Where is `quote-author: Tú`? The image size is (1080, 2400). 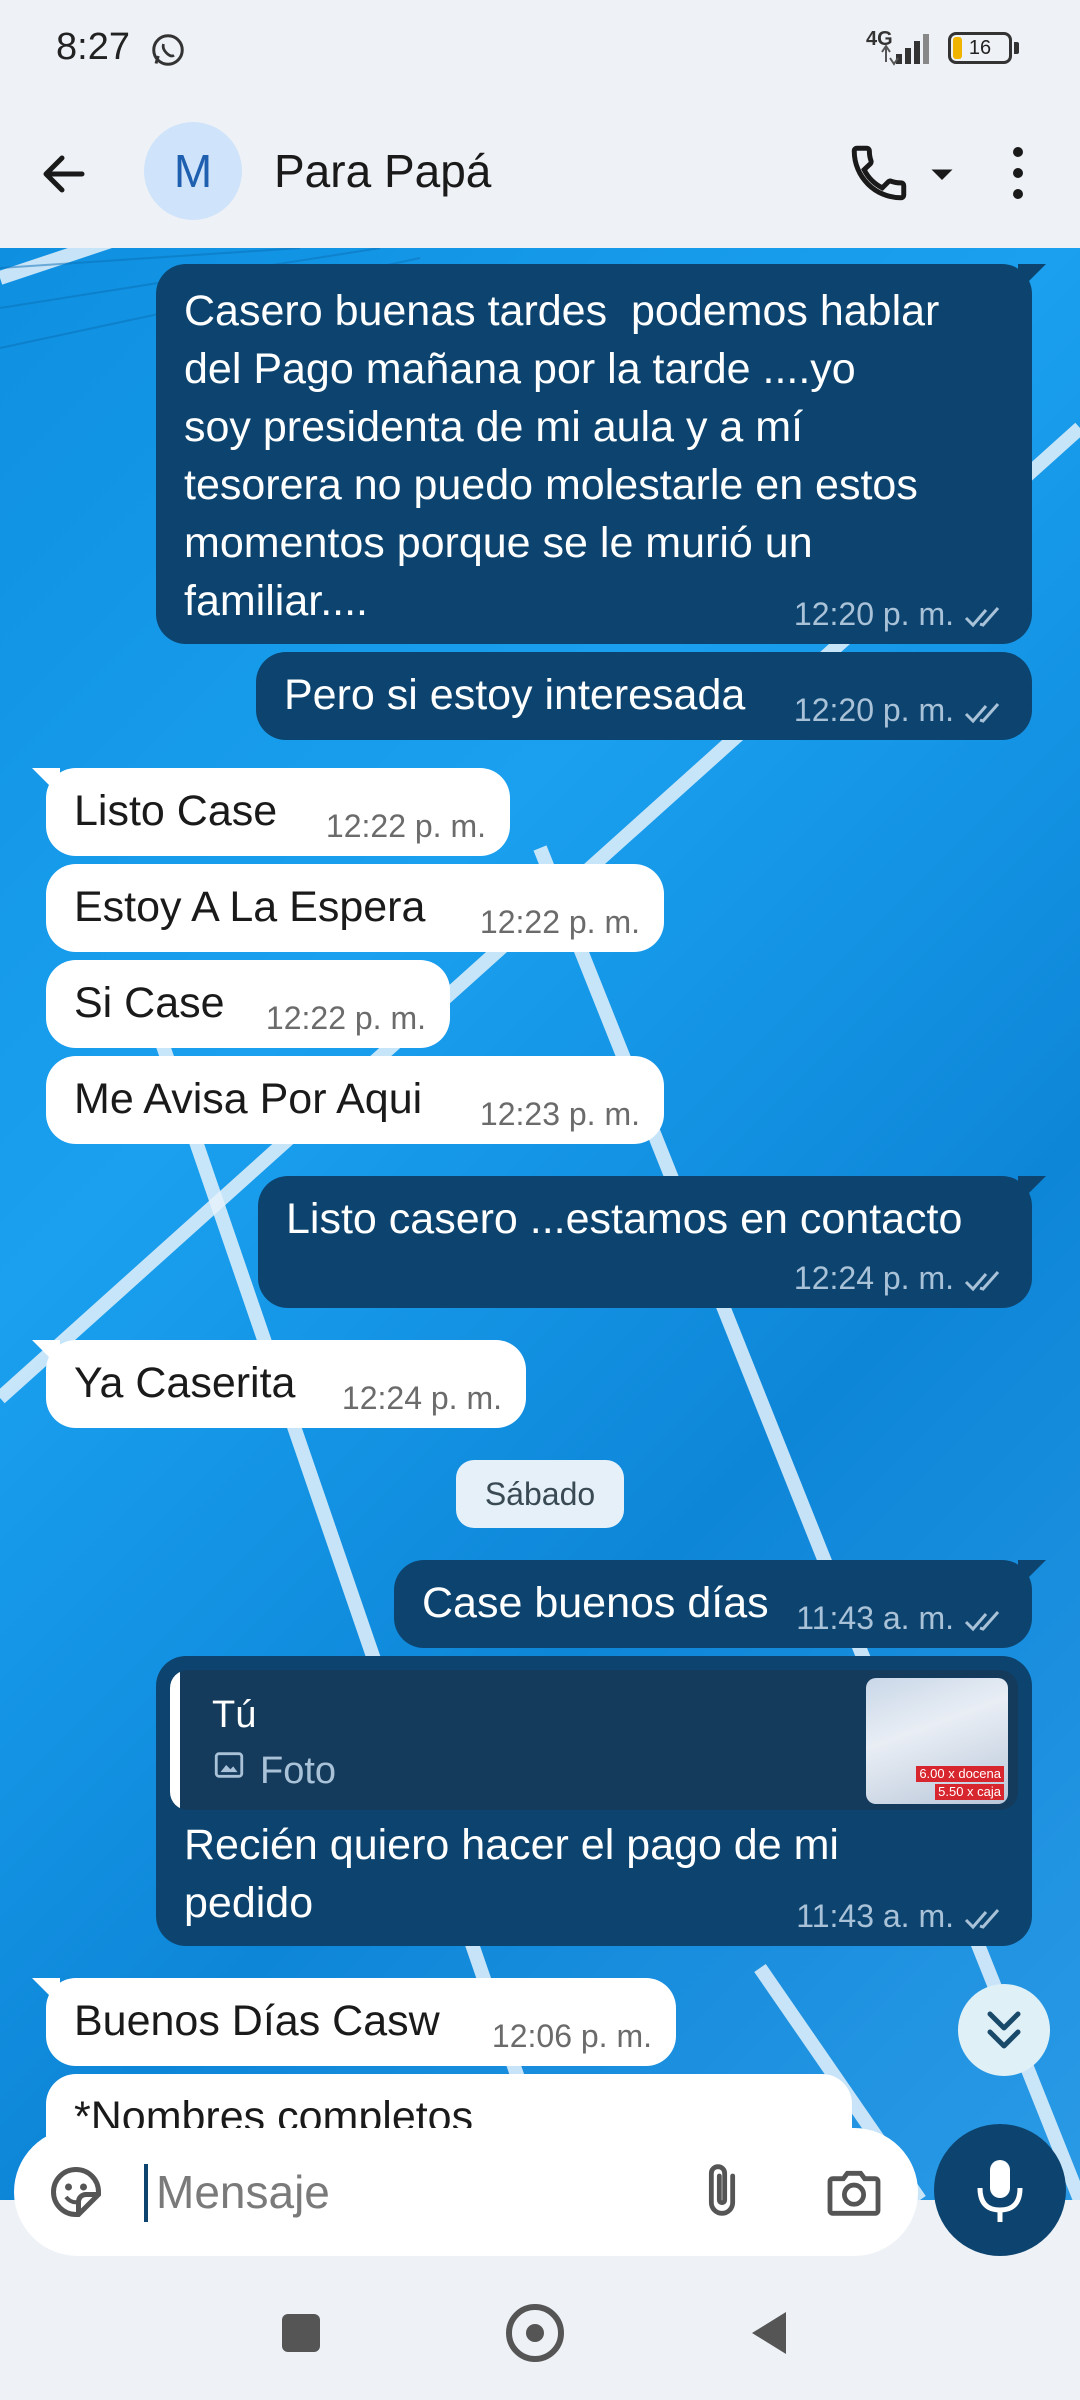 quote-author: Tú is located at coordinates (234, 1715).